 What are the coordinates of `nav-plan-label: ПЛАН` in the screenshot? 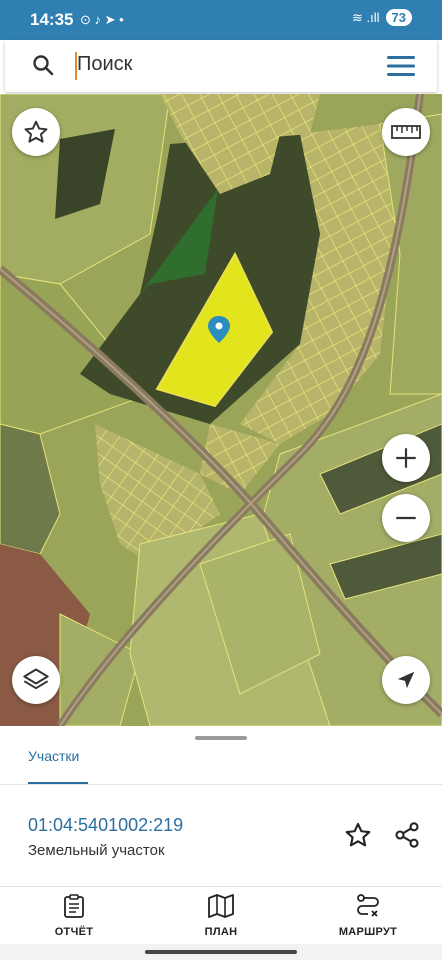 It's located at (221, 932).